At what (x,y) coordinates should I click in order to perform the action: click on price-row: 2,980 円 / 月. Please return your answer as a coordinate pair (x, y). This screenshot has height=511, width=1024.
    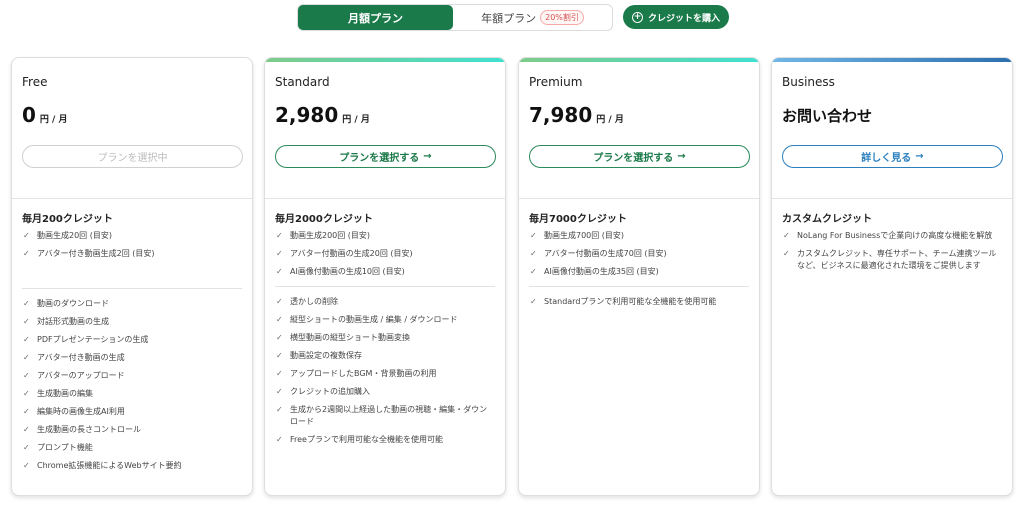
    Looking at the image, I should click on (322, 115).